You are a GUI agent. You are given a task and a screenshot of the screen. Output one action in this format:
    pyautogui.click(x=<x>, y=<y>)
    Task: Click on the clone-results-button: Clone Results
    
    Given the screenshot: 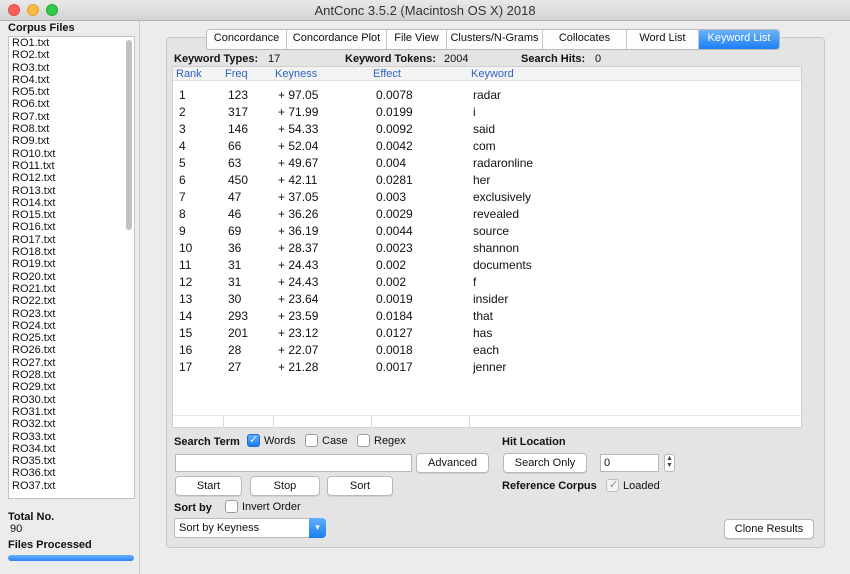 What is the action you would take?
    pyautogui.click(x=769, y=529)
    